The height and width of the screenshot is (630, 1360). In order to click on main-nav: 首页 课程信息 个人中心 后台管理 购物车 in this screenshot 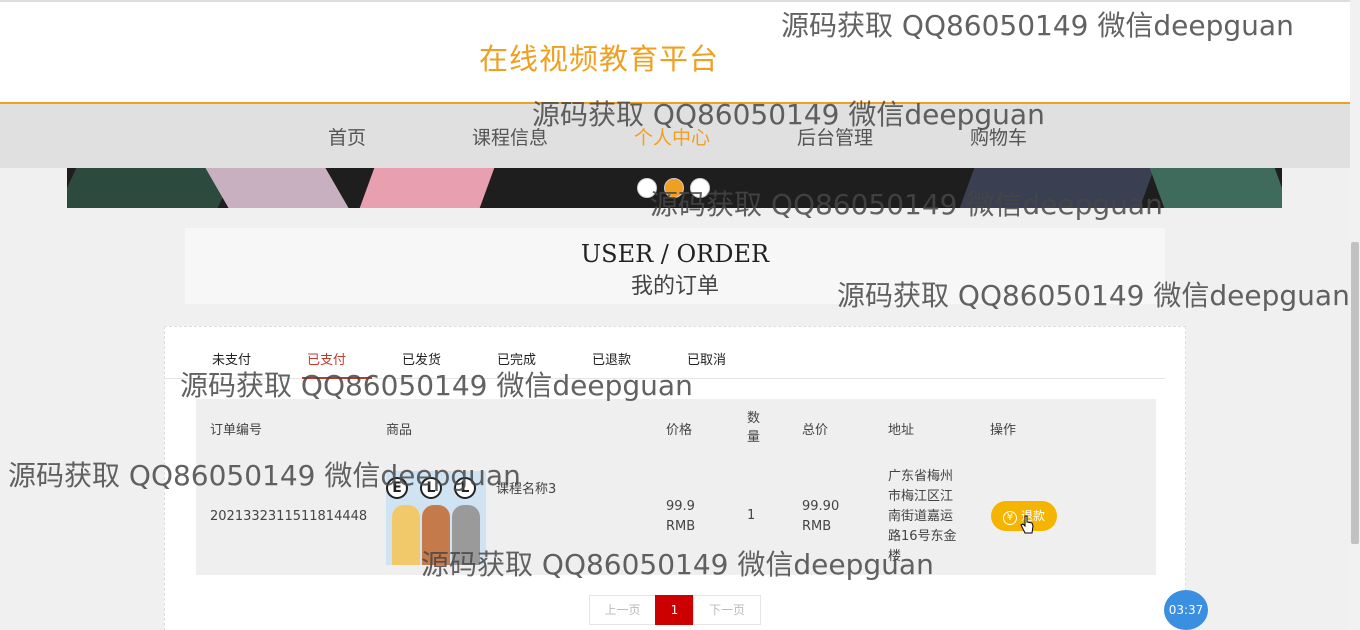, I will do `click(675, 136)`.